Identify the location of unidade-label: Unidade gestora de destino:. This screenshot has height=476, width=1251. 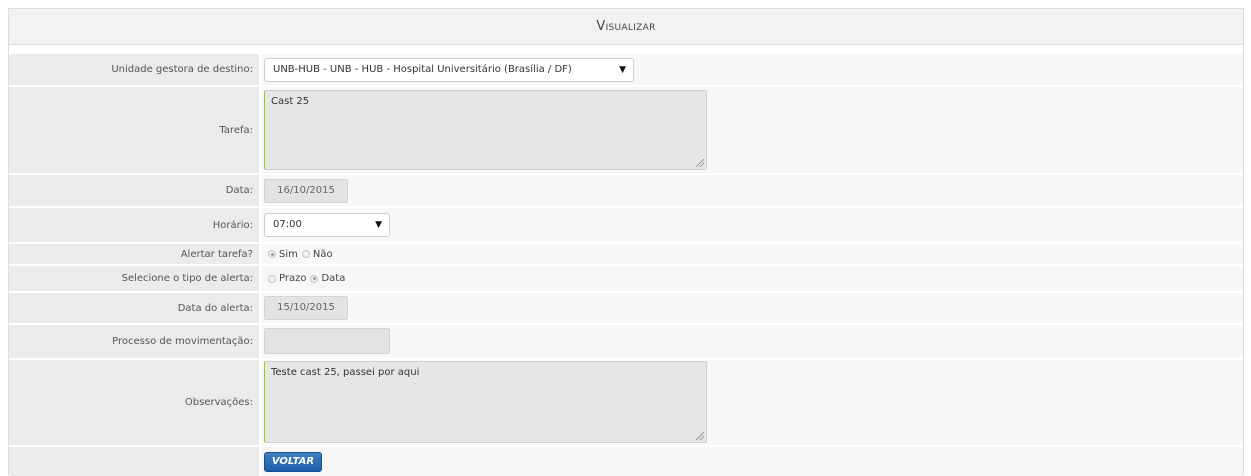
(134, 69).